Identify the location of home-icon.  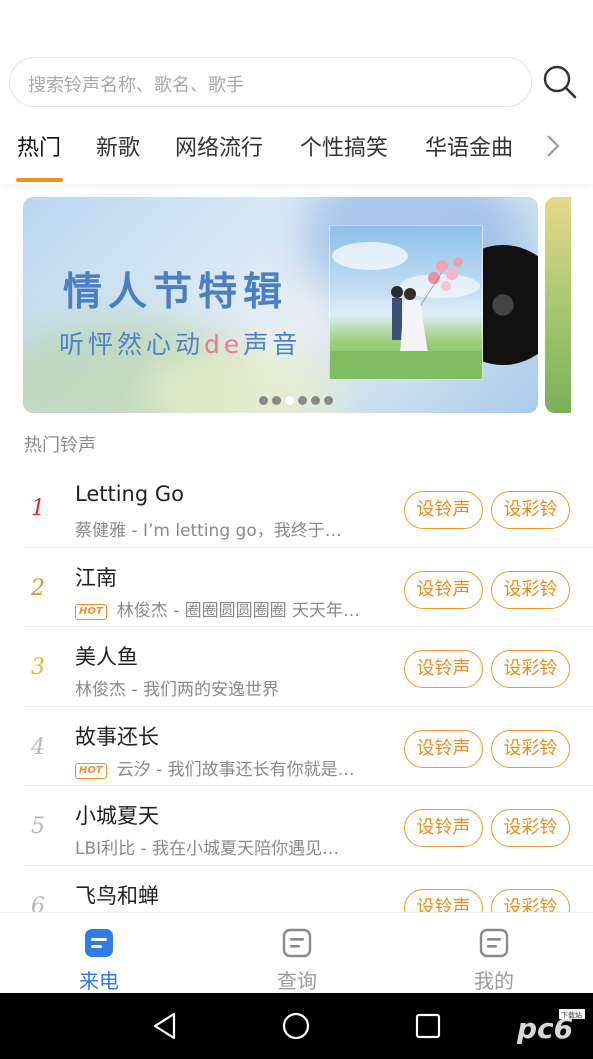
(296, 1026).